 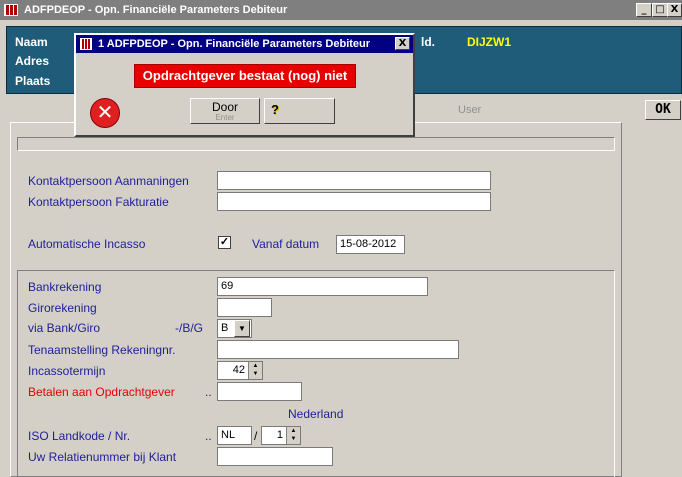 I want to click on id-value: DIJZW1, so click(x=489, y=42).